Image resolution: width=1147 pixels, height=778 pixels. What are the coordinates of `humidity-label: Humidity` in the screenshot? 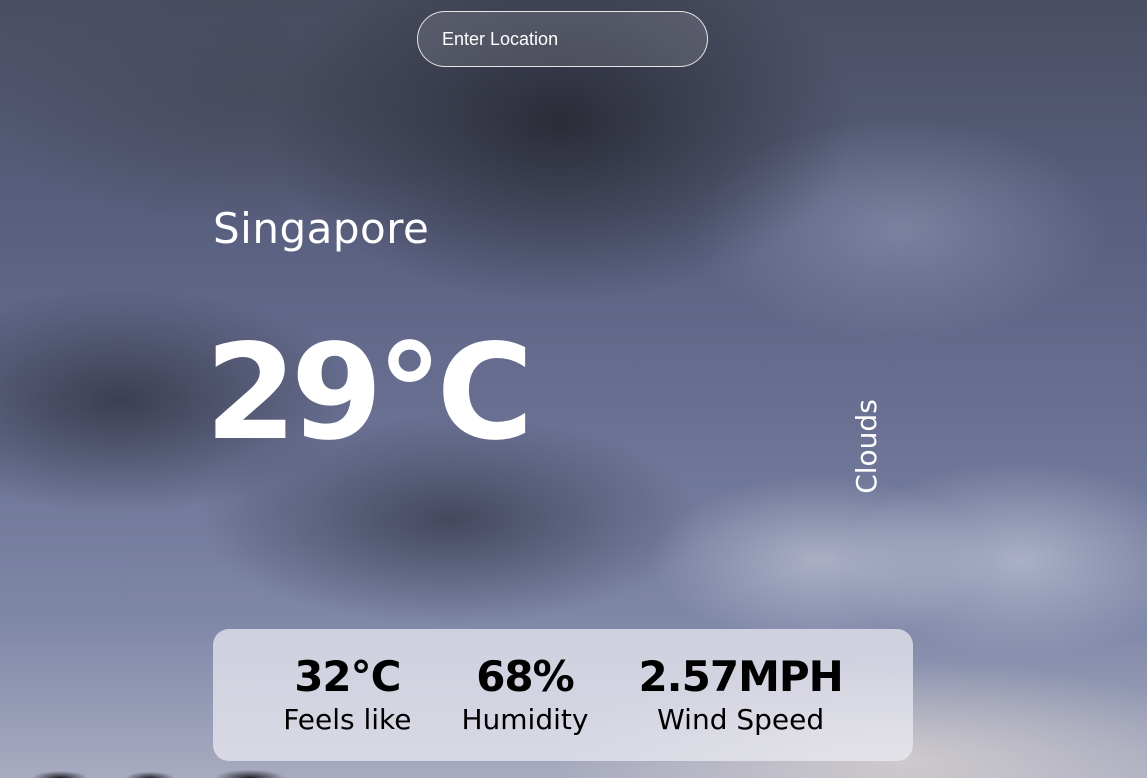 It's located at (525, 719).